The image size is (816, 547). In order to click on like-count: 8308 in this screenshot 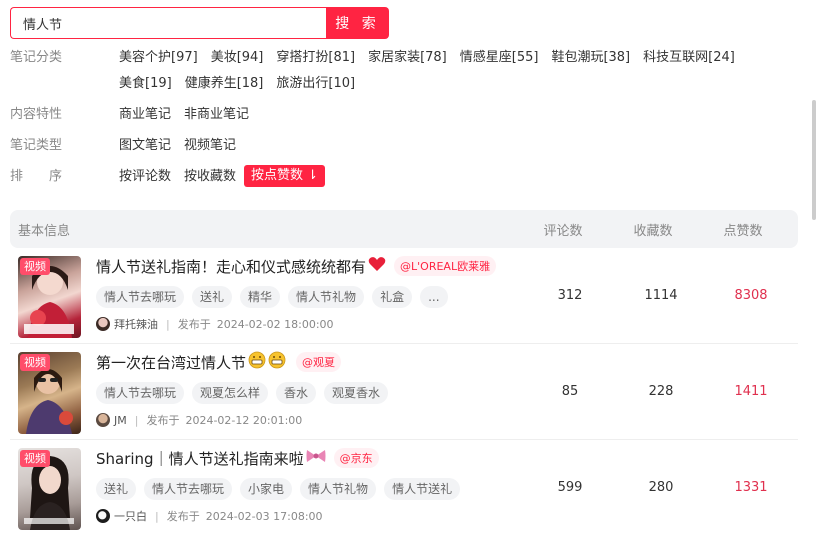, I will do `click(751, 295)`.